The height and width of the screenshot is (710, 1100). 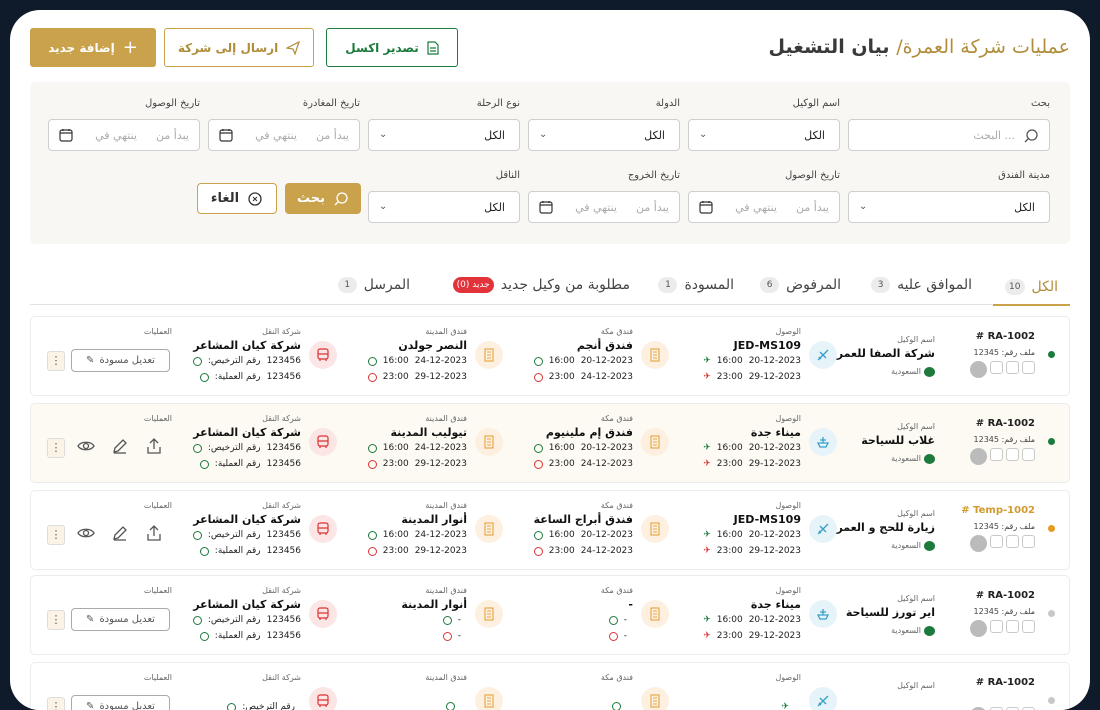 What do you see at coordinates (562, 377) in the screenshot?
I see `checkout-time: 23:00` at bounding box center [562, 377].